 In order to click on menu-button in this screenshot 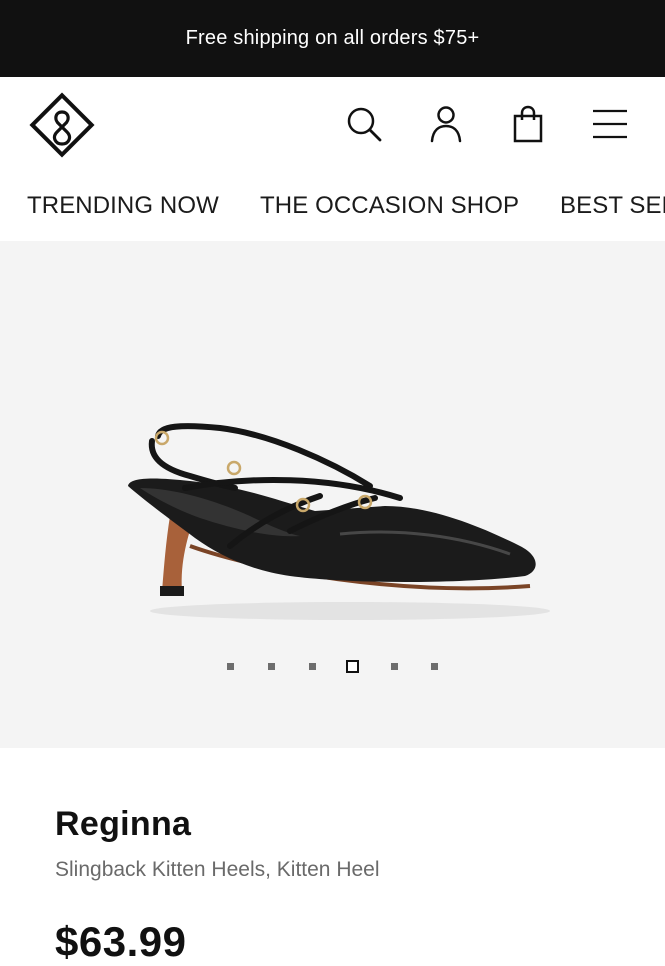, I will do `click(610, 124)`.